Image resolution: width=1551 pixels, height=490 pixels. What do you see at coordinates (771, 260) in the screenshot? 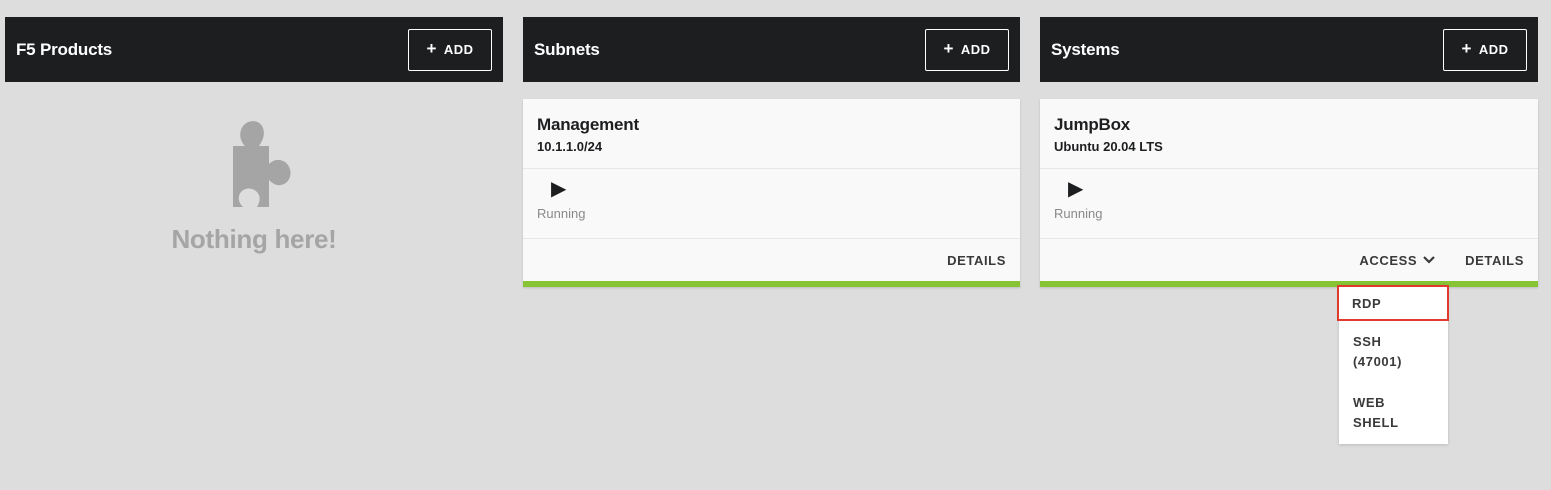
I see `card-actions: DETAILS` at bounding box center [771, 260].